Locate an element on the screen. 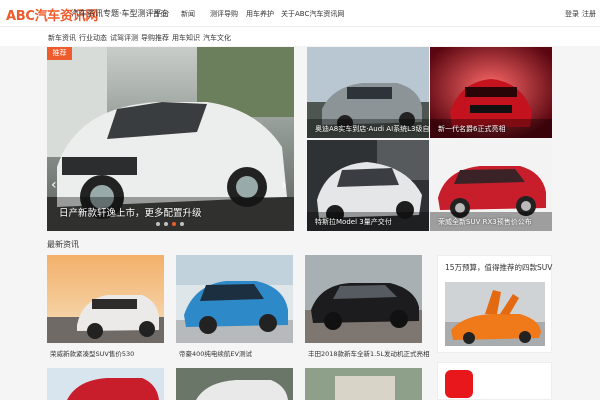 The image size is (600, 400). nav-item-care: 用车养护 is located at coordinates (260, 14).